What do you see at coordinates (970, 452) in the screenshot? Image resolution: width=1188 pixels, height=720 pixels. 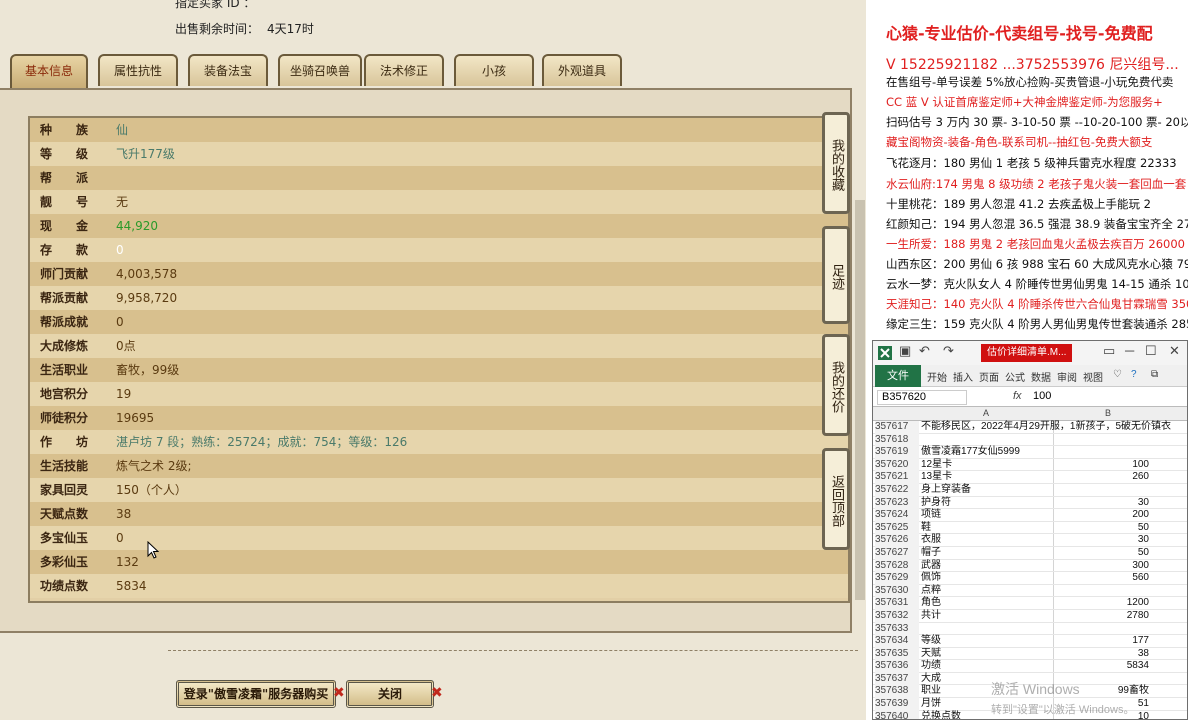 I see `cell-a: 傲雪凌霜177女仙5999` at bounding box center [970, 452].